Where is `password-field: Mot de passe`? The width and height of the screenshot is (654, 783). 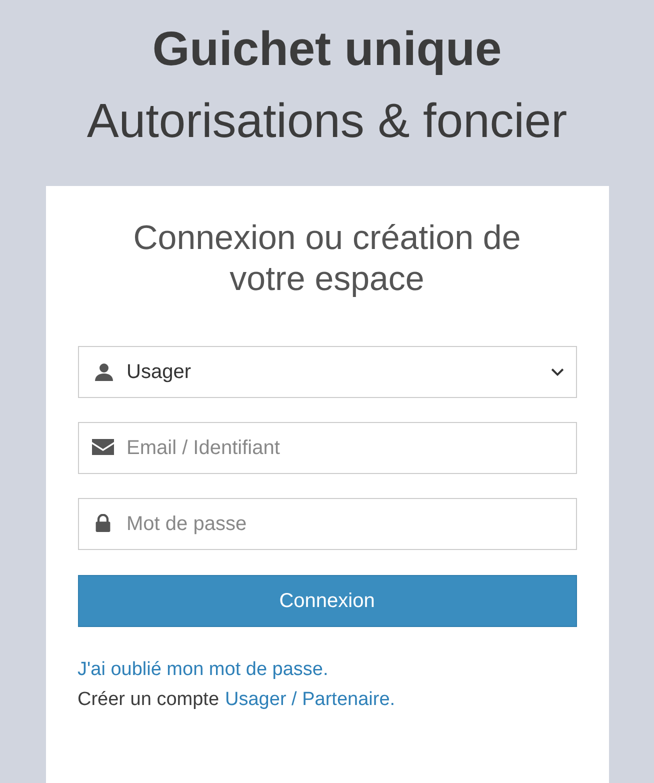
password-field: Mot de passe is located at coordinates (327, 524).